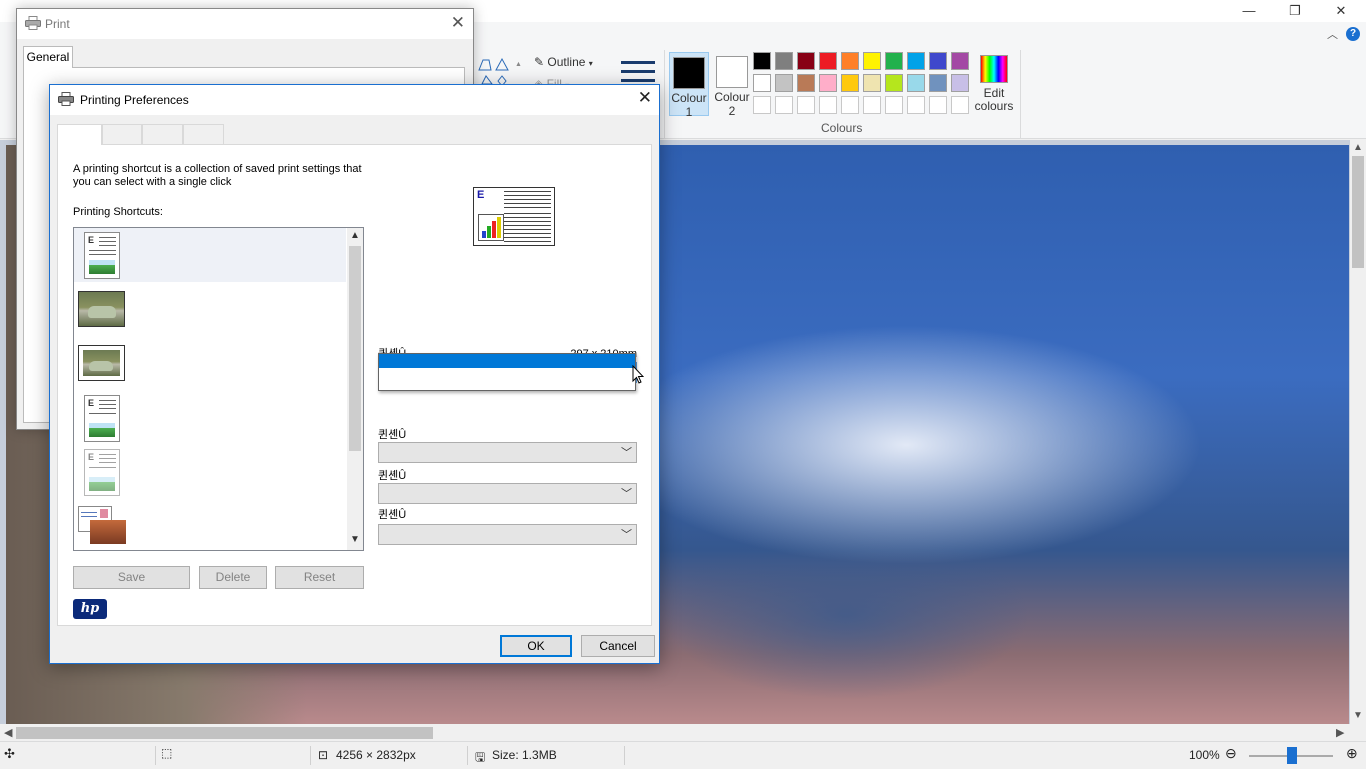 Image resolution: width=1366 pixels, height=769 pixels. I want to click on shortcuts-scrollbar: ▲ ▼, so click(355, 389).